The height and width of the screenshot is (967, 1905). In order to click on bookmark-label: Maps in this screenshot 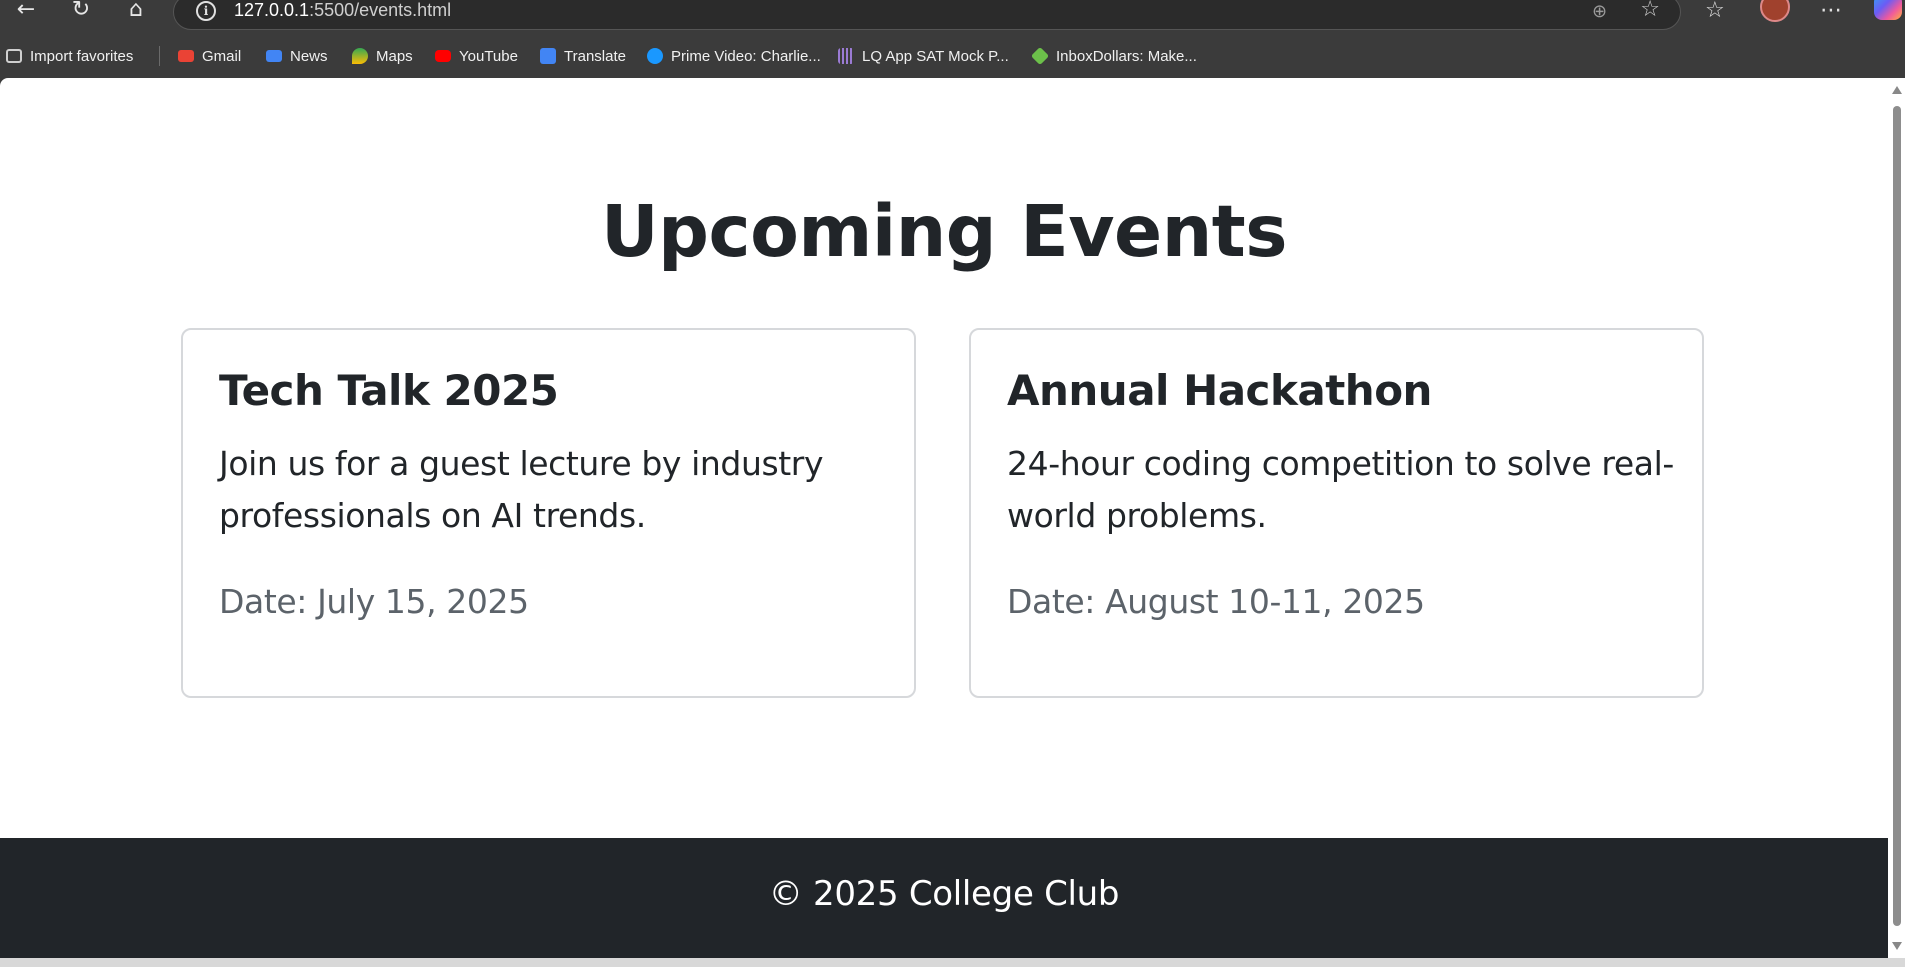, I will do `click(394, 56)`.